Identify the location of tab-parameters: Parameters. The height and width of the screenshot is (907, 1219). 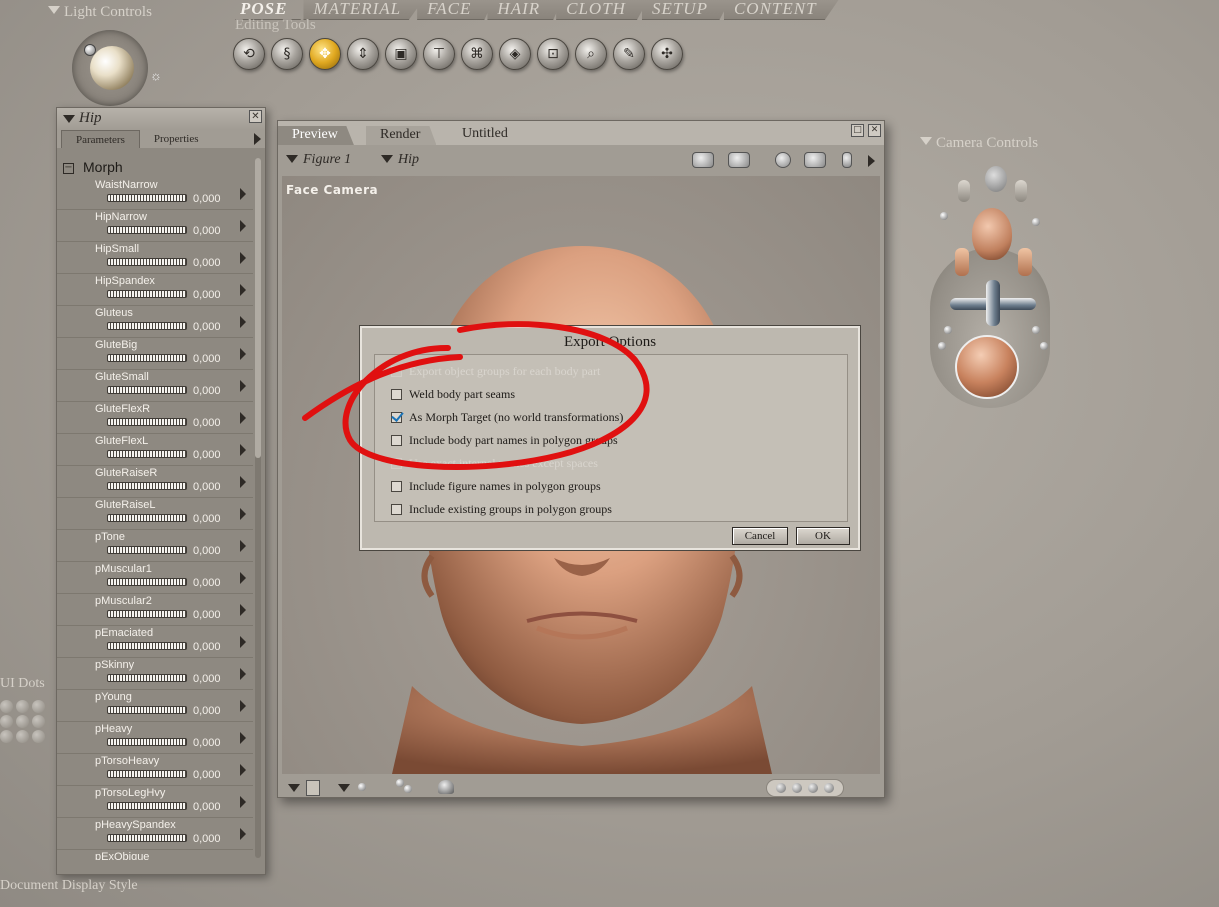
(100, 139).